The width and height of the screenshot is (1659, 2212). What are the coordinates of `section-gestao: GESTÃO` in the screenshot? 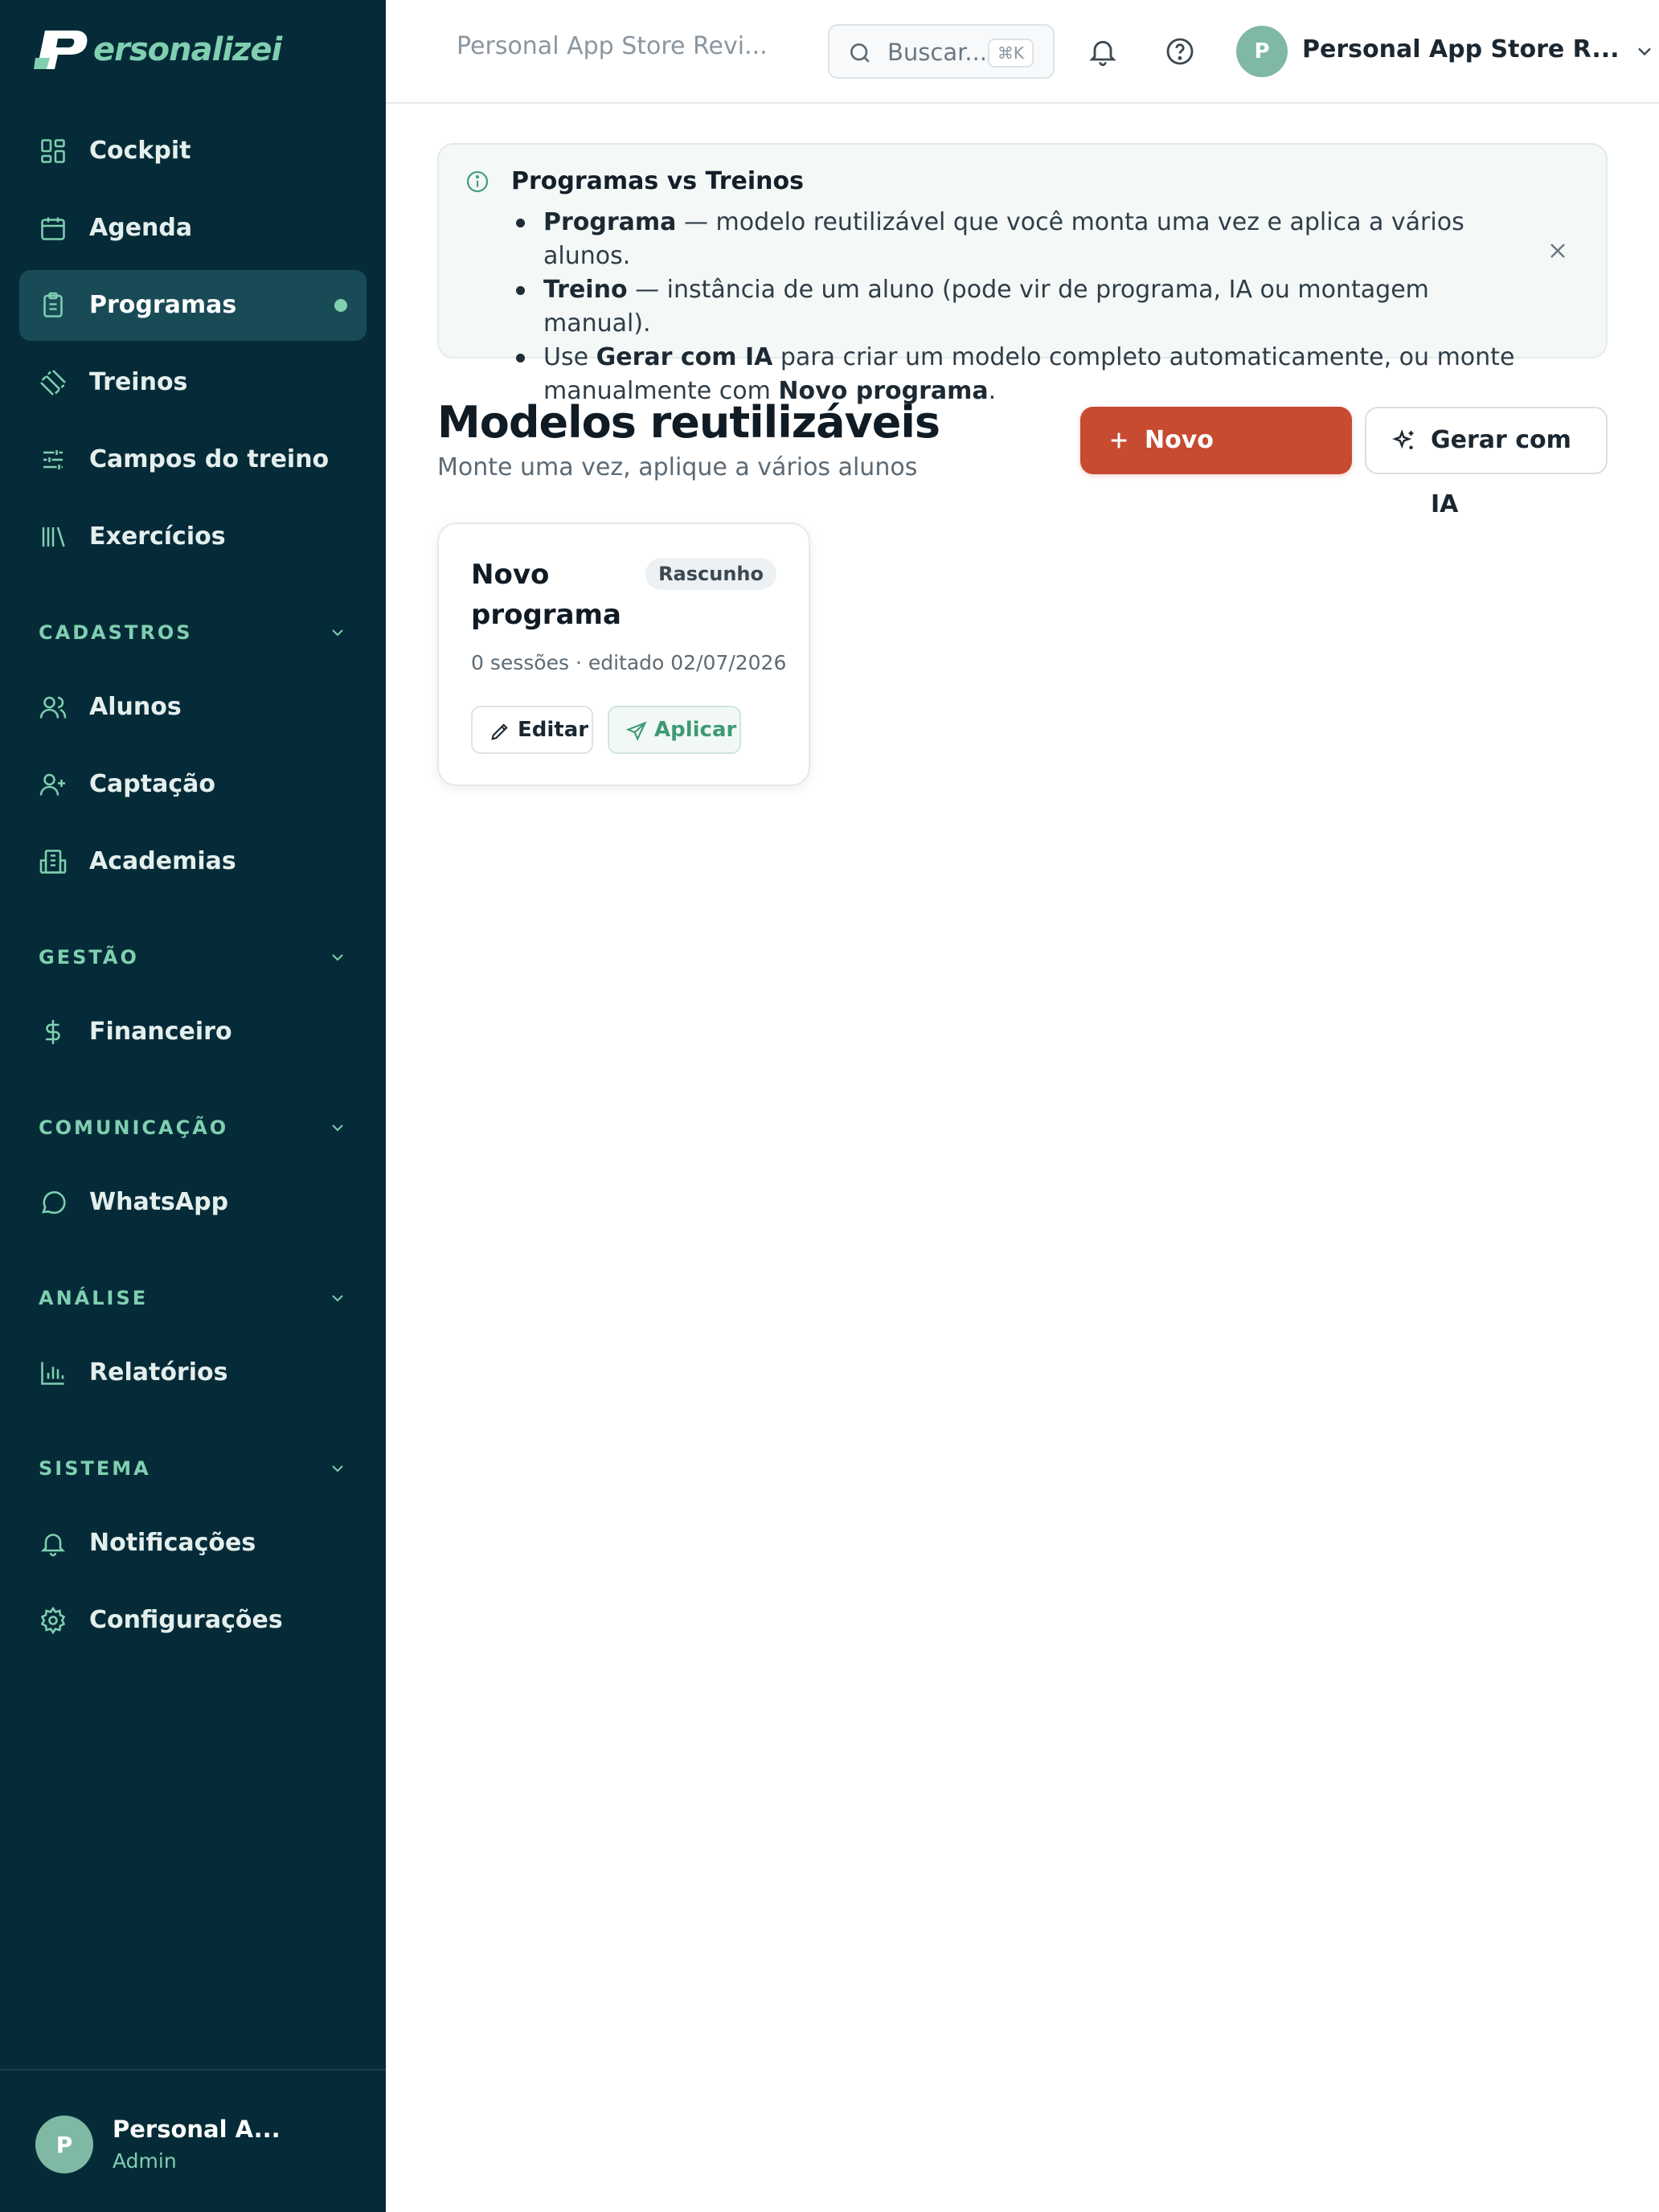 It's located at (193, 957).